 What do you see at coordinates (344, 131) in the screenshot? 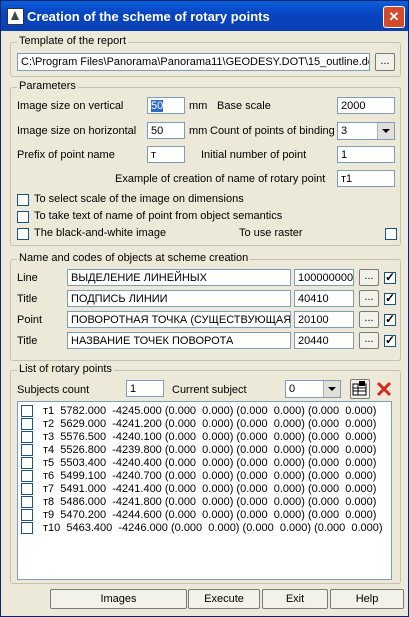
I see `count-binding-value: 3` at bounding box center [344, 131].